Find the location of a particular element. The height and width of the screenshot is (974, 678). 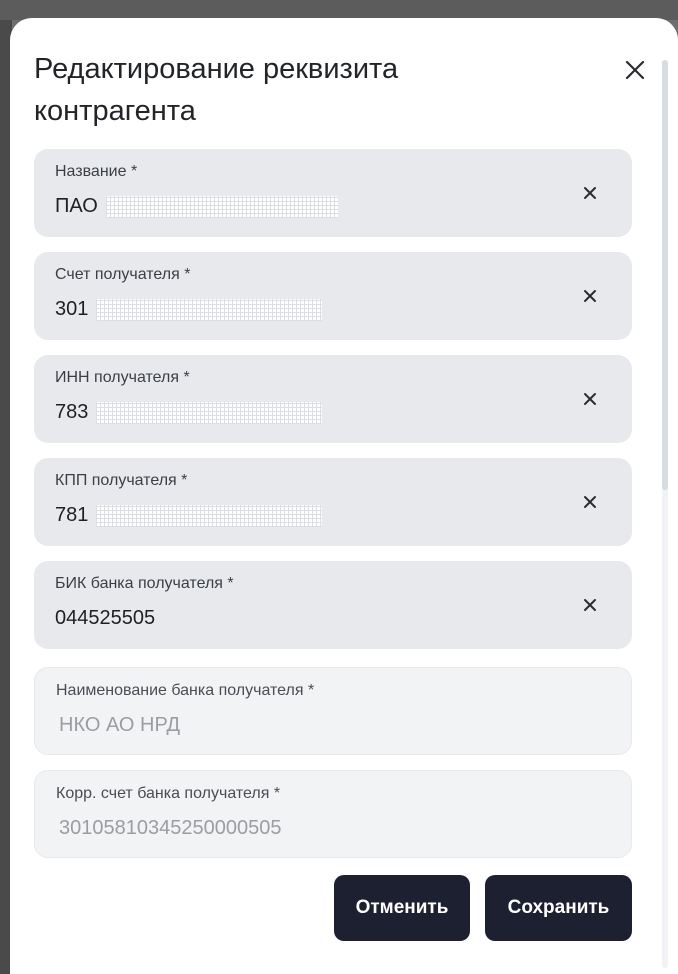

field-inn-clear-button is located at coordinates (590, 399).